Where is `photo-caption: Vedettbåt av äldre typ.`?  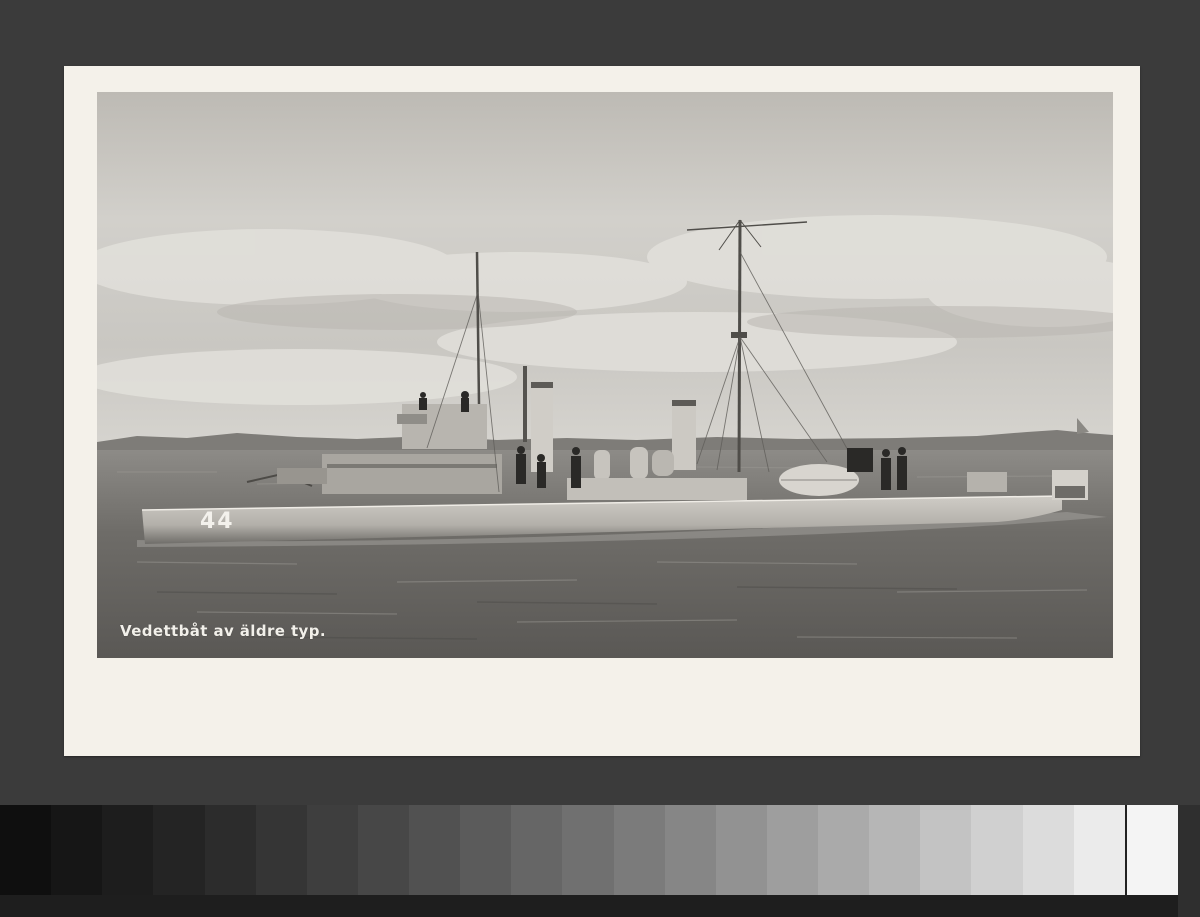
photo-caption: Vedettbåt av äldre typ. is located at coordinates (223, 631).